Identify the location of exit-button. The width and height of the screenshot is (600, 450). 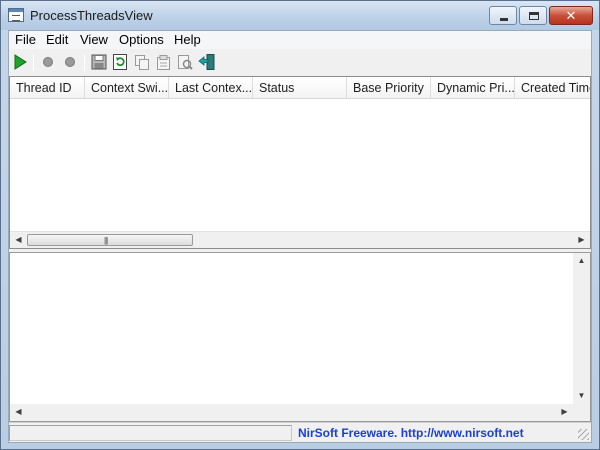
(207, 62).